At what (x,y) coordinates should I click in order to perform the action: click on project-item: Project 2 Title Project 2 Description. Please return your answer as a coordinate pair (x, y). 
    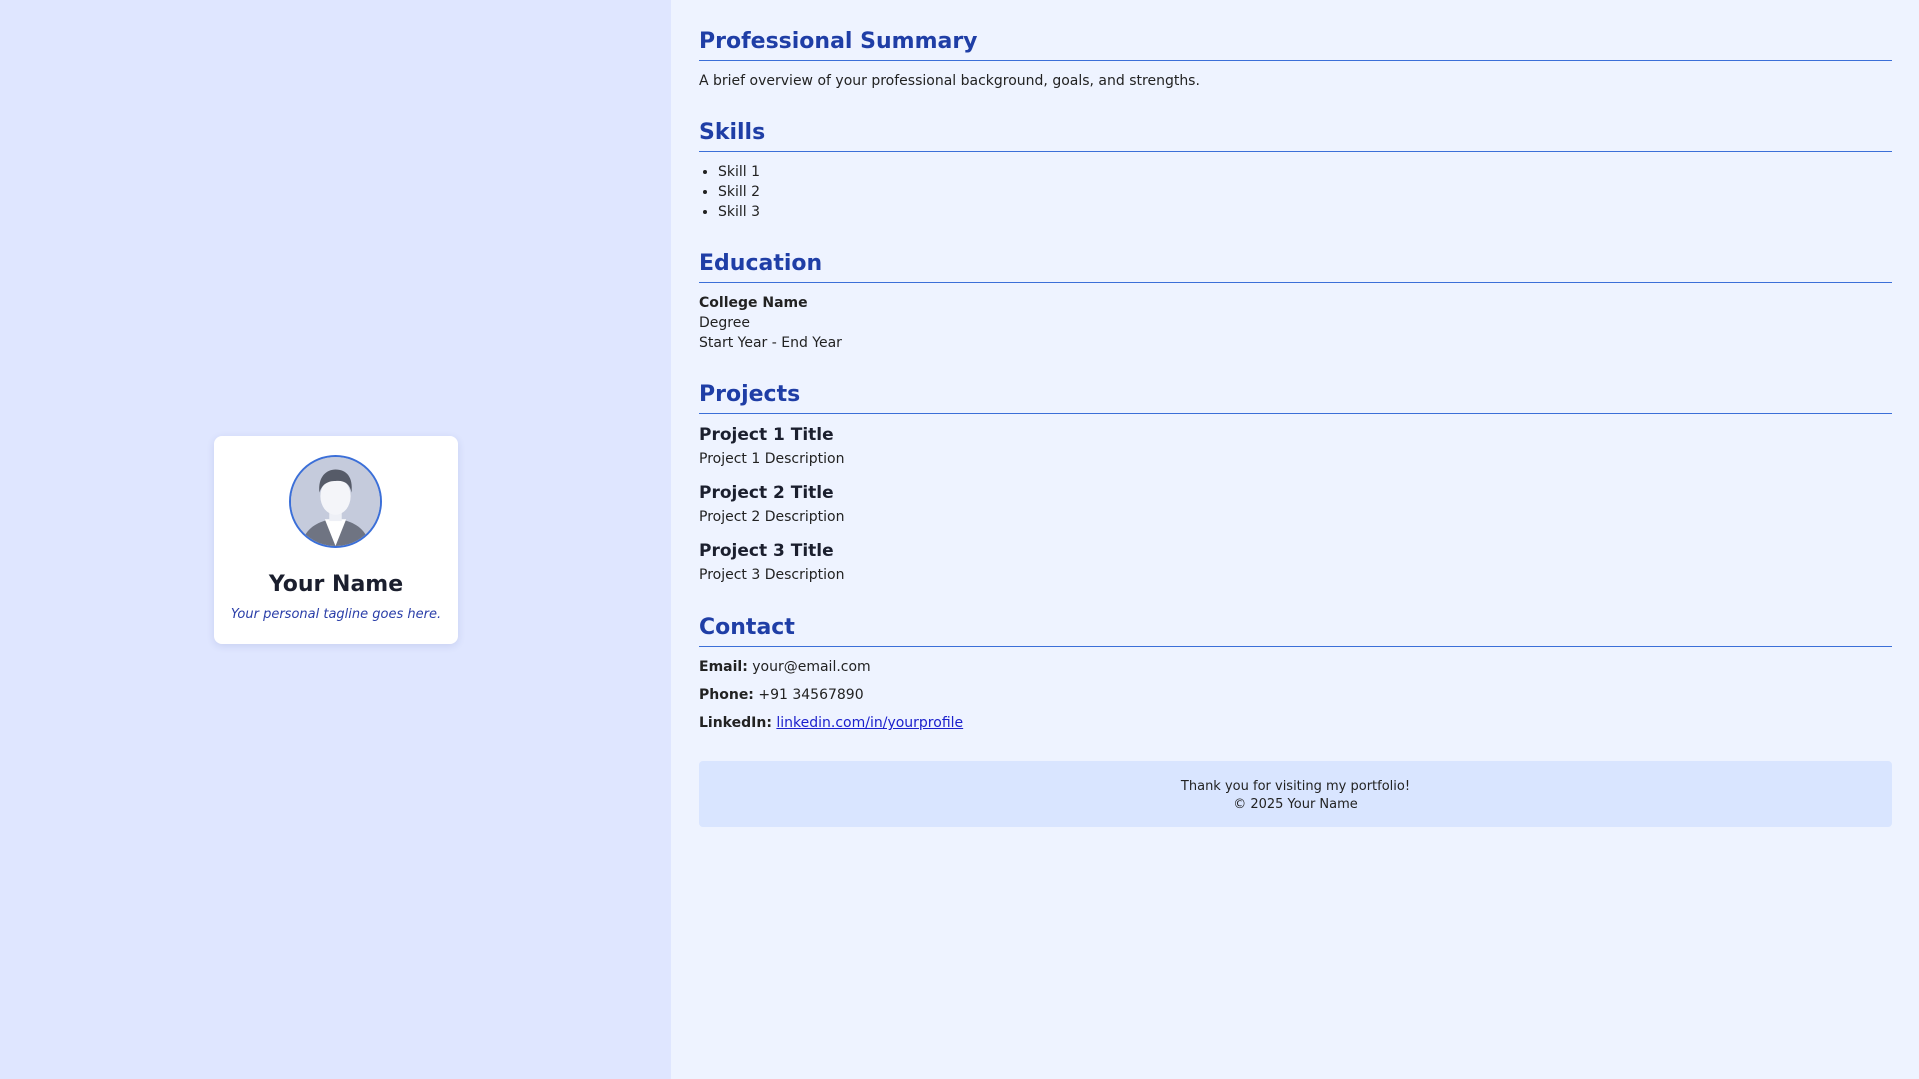
    Looking at the image, I should click on (1295, 505).